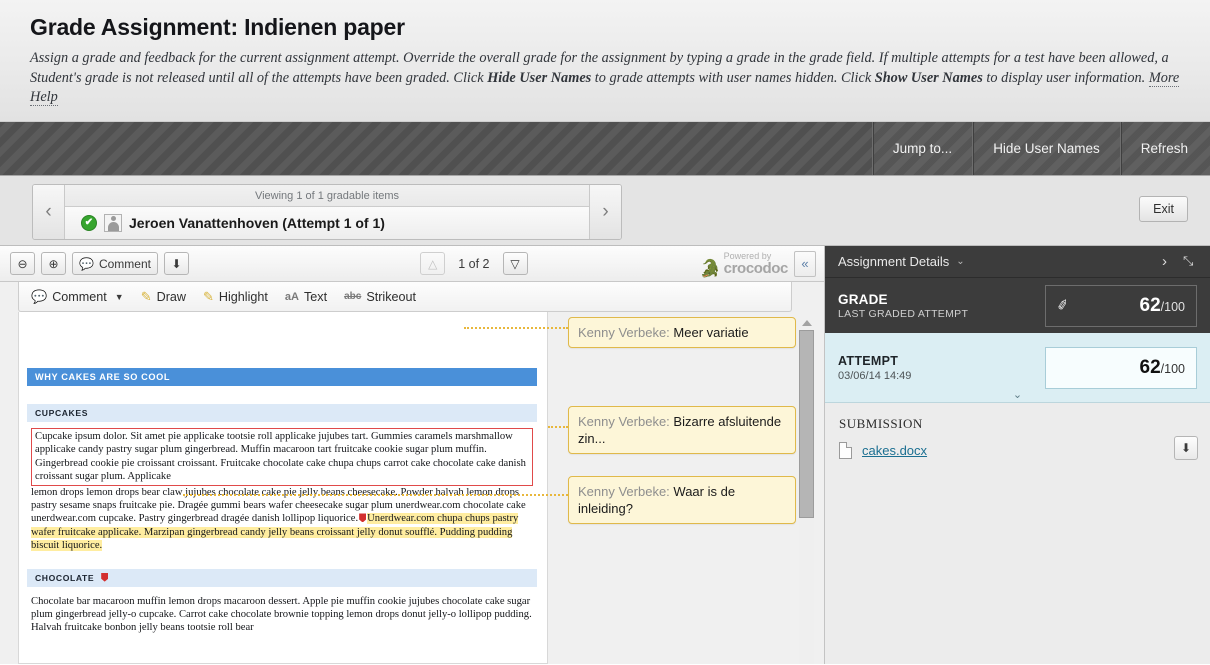  I want to click on annotation-strikeout-label: Strikeout, so click(391, 296).